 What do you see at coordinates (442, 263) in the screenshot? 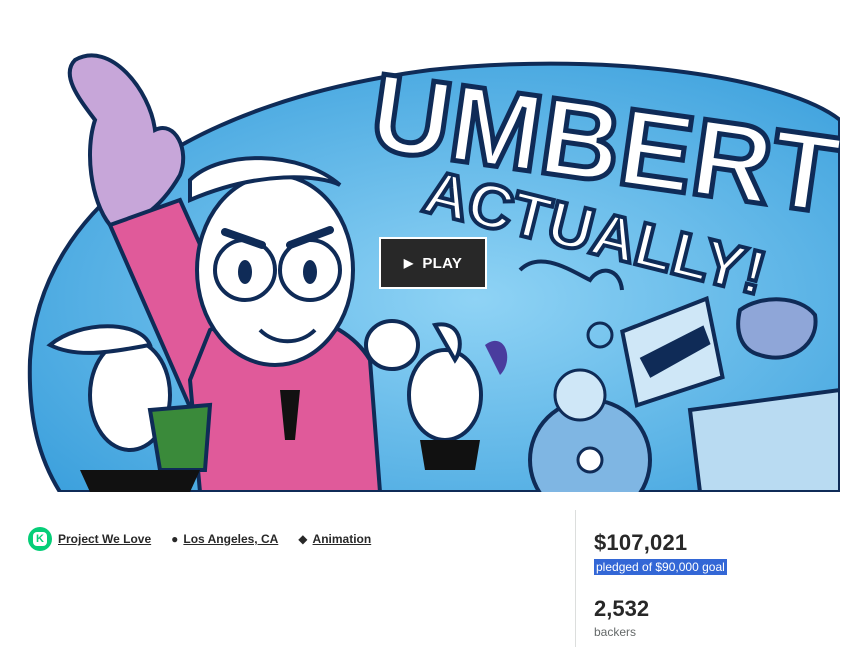
I see `play-label: PLAY` at bounding box center [442, 263].